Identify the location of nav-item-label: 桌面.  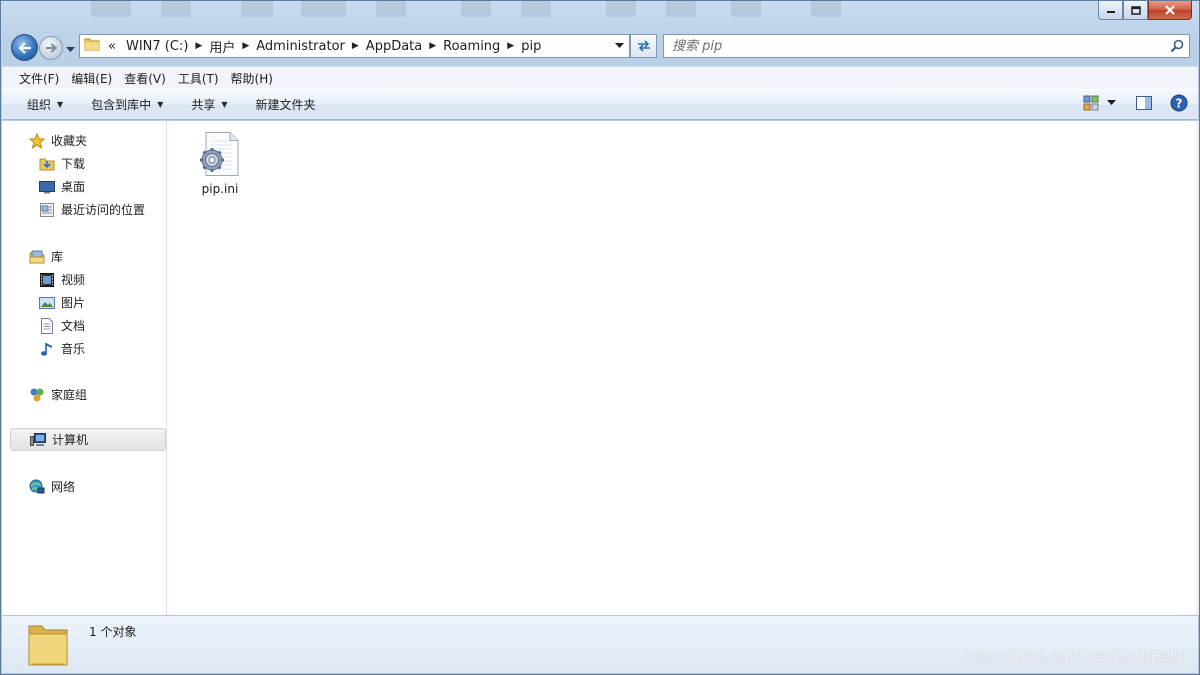
(73, 187).